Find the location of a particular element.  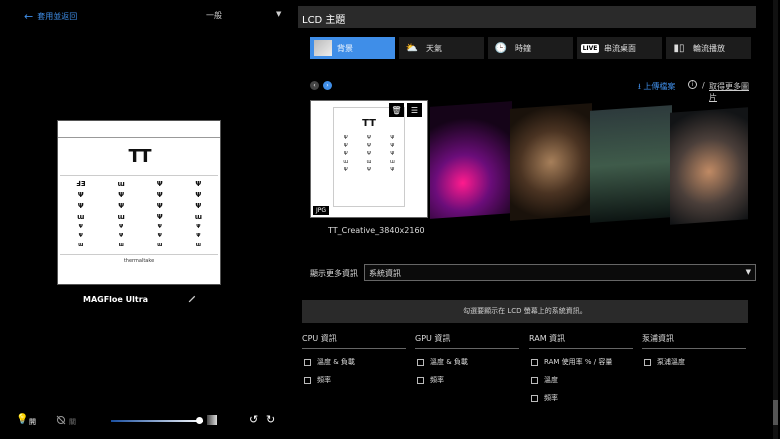

apply-and-return-button: ← 套用並返回 is located at coordinates (50, 16).